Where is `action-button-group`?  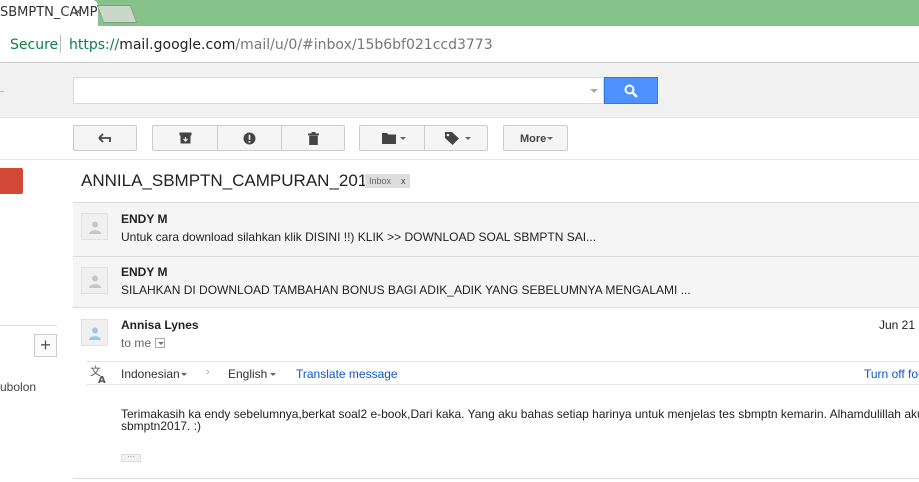 action-button-group is located at coordinates (248, 138).